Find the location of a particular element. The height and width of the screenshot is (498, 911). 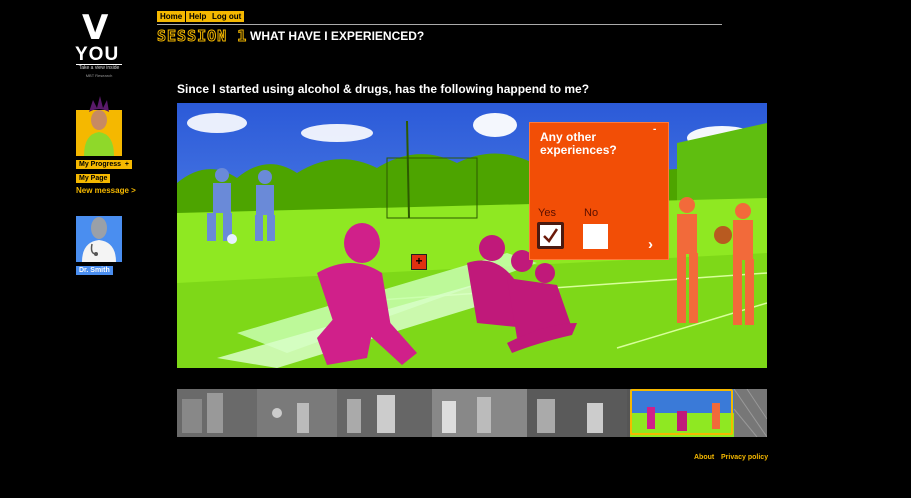

logo: V YOU Take a view inside MBT Research is located at coordinates (99, 44).